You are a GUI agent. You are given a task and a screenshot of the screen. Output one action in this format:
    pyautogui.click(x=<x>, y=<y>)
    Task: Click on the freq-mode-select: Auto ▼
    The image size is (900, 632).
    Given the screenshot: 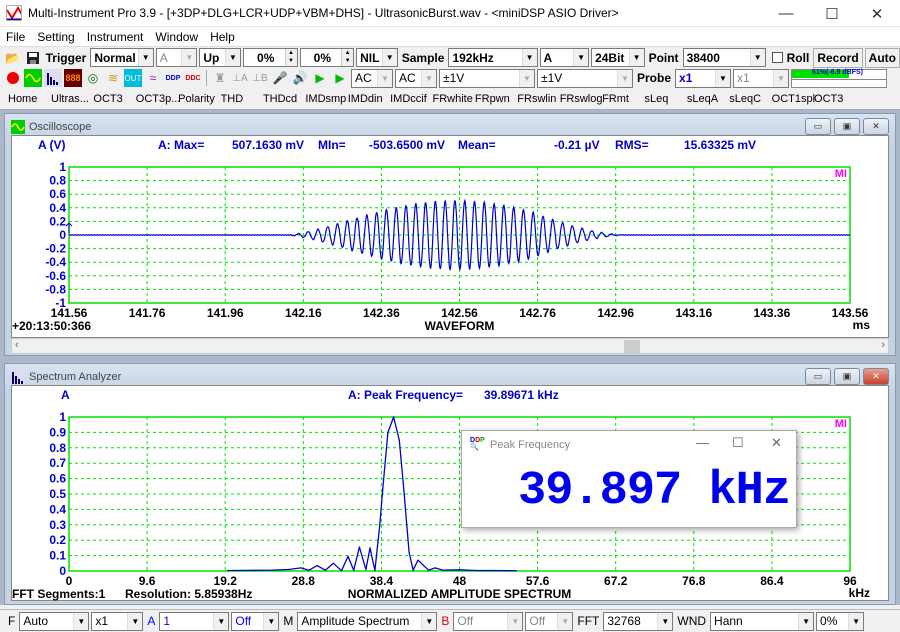 What is the action you would take?
    pyautogui.click(x=54, y=621)
    